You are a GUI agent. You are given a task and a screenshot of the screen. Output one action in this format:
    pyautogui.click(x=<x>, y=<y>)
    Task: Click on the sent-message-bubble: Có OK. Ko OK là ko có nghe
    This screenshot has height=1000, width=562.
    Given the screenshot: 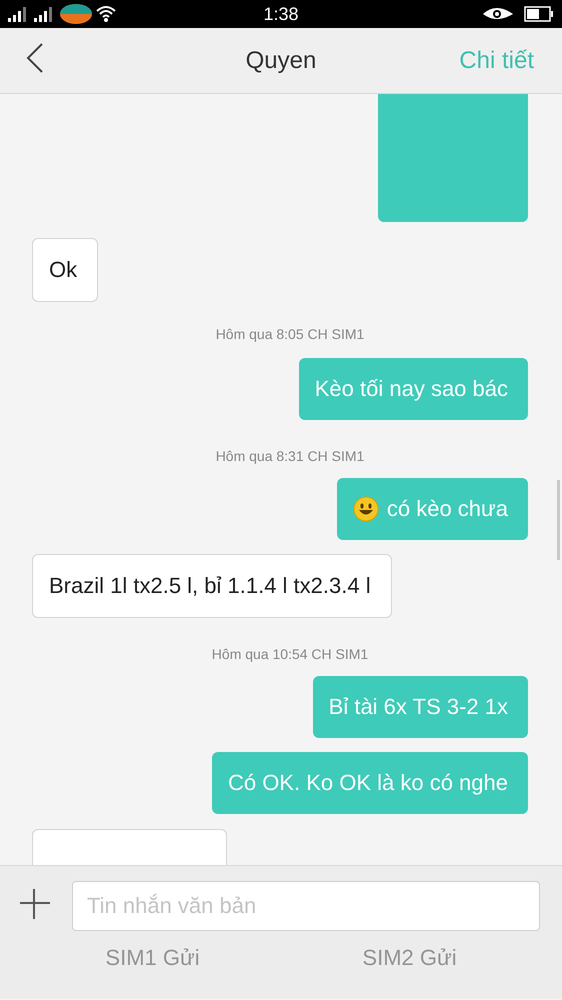 What is the action you would take?
    pyautogui.click(x=370, y=783)
    